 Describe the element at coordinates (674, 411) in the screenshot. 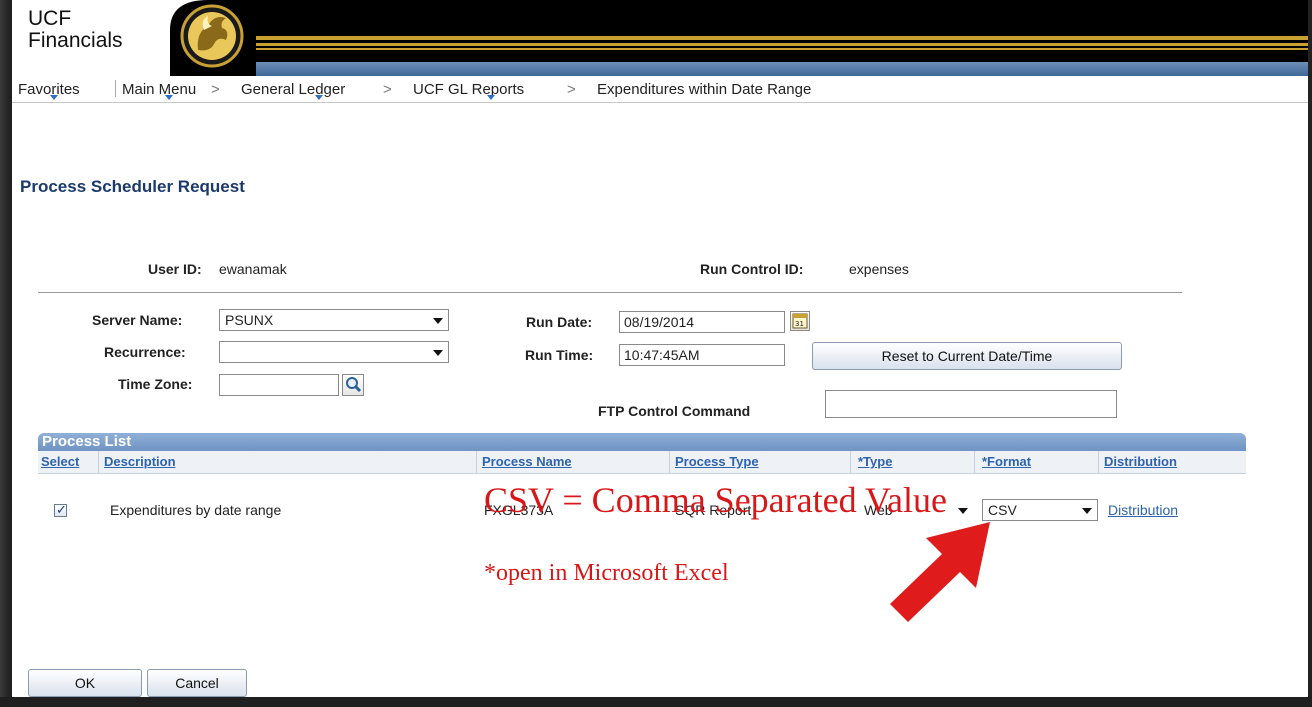

I see `ftp-control-command-label: FTP Control Command` at that location.